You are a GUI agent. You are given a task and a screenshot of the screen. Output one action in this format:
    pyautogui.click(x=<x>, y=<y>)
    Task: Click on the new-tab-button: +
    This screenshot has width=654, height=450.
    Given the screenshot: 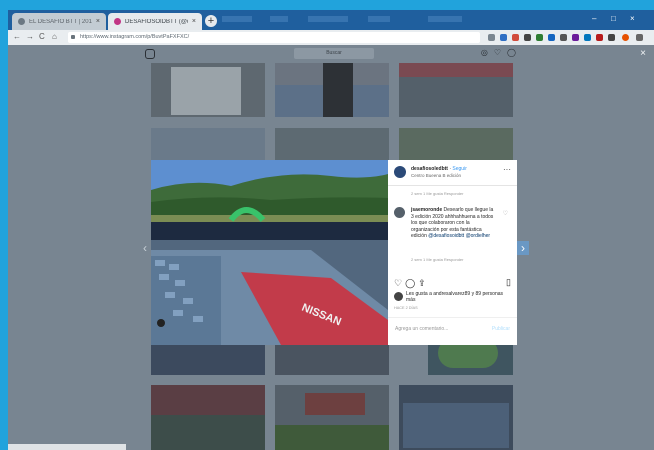 What is the action you would take?
    pyautogui.click(x=211, y=21)
    